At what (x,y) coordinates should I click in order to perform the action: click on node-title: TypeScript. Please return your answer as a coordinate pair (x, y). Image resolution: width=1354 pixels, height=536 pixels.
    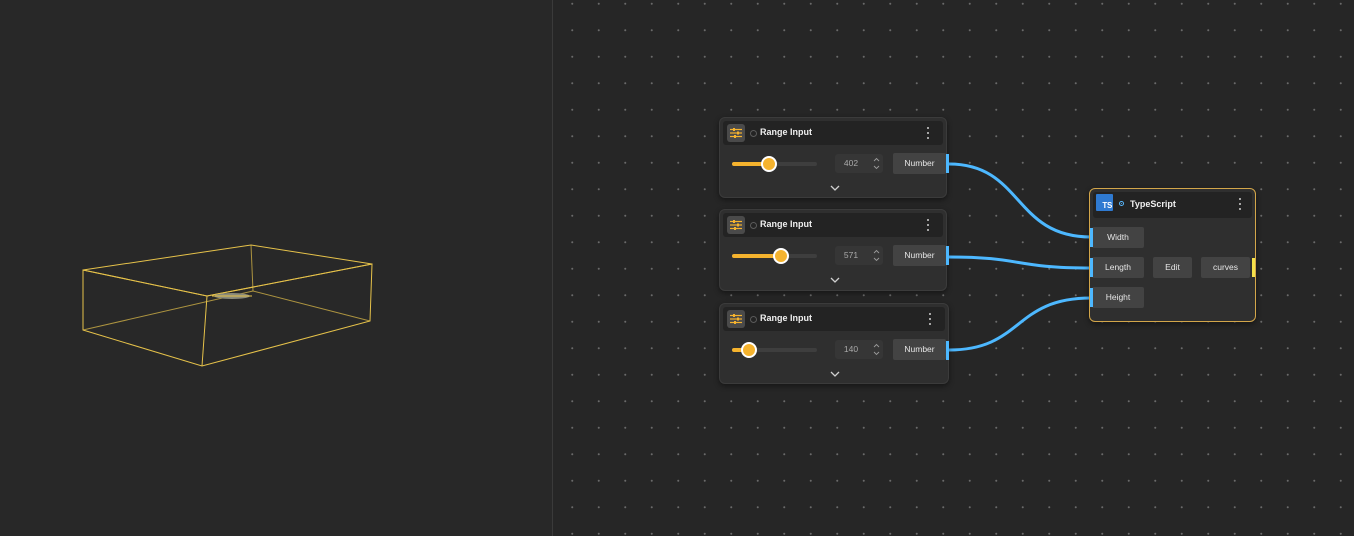
    Looking at the image, I should click on (1153, 204).